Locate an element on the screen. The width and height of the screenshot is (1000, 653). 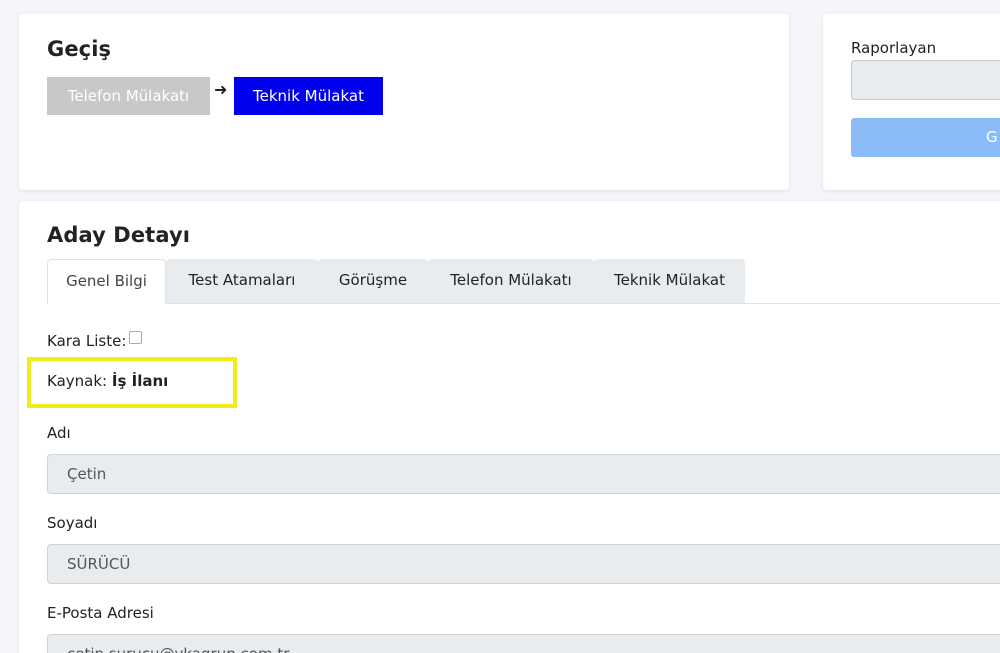
blacklist-label: Kara Liste: is located at coordinates (87, 341).